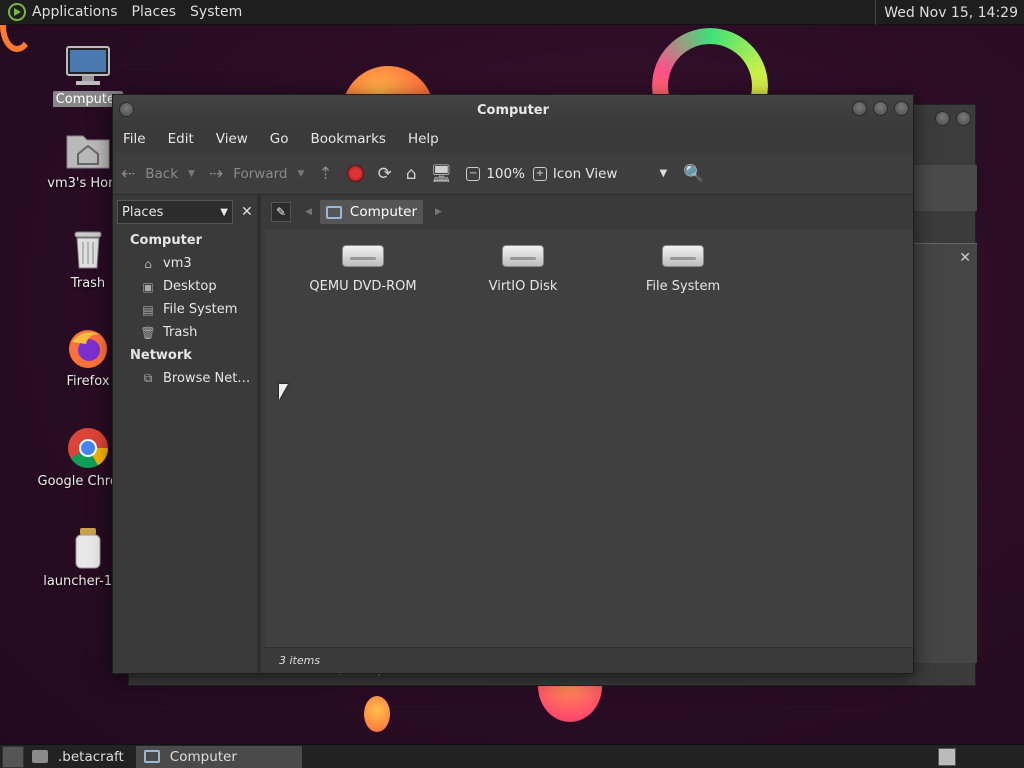 Image resolution: width=1024 pixels, height=768 pixels. What do you see at coordinates (385, 174) in the screenshot?
I see `reload-icon: ⟳` at bounding box center [385, 174].